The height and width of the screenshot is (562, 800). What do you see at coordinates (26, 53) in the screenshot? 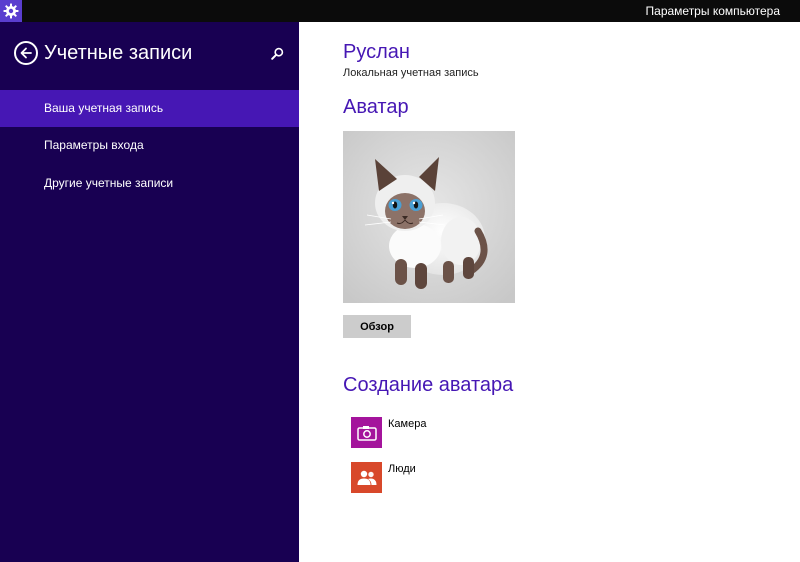
I see `back-arrow-icon` at bounding box center [26, 53].